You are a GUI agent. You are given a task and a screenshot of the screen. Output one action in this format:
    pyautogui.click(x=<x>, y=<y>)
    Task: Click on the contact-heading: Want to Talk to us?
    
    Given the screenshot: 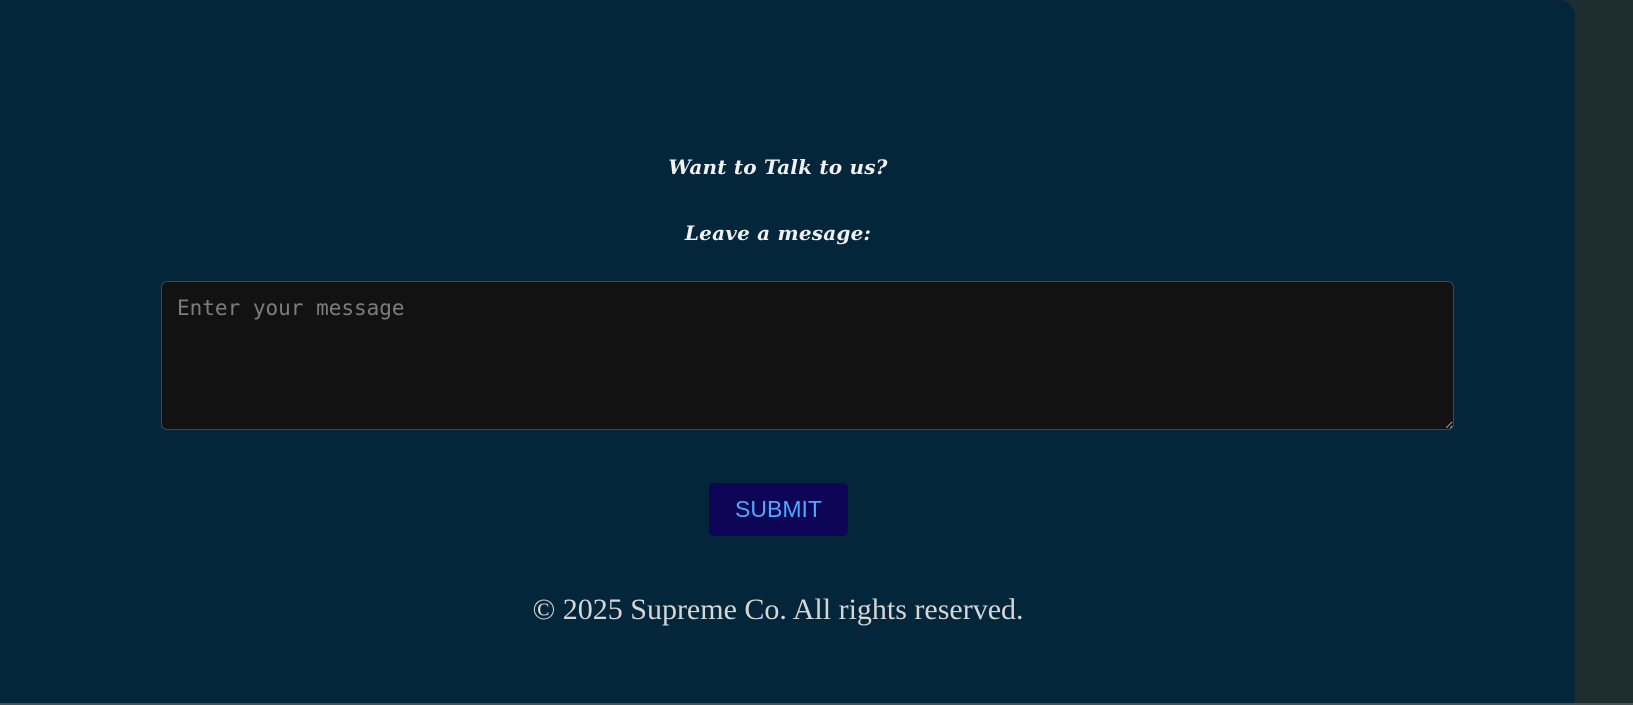 What is the action you would take?
    pyautogui.click(x=778, y=167)
    